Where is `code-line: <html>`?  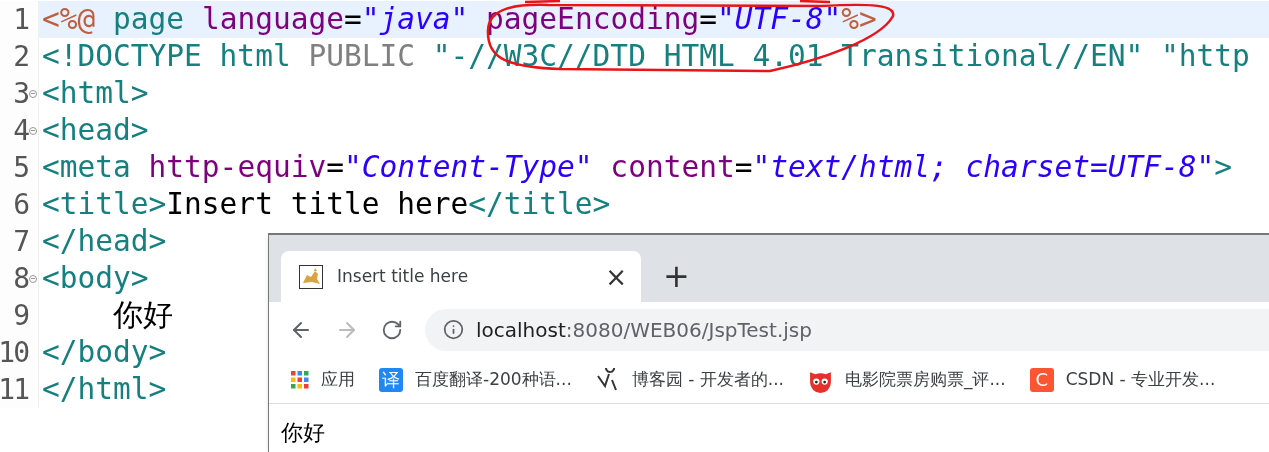
code-line: <html> is located at coordinates (95, 93).